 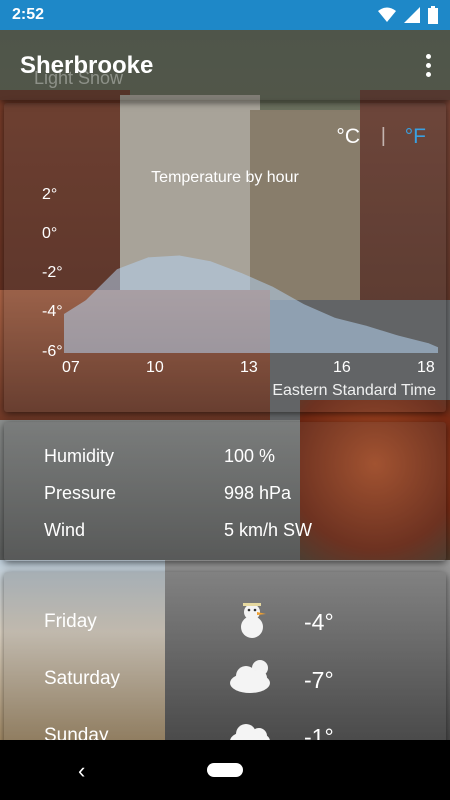 I want to click on temperature-area, so click(x=251, y=304).